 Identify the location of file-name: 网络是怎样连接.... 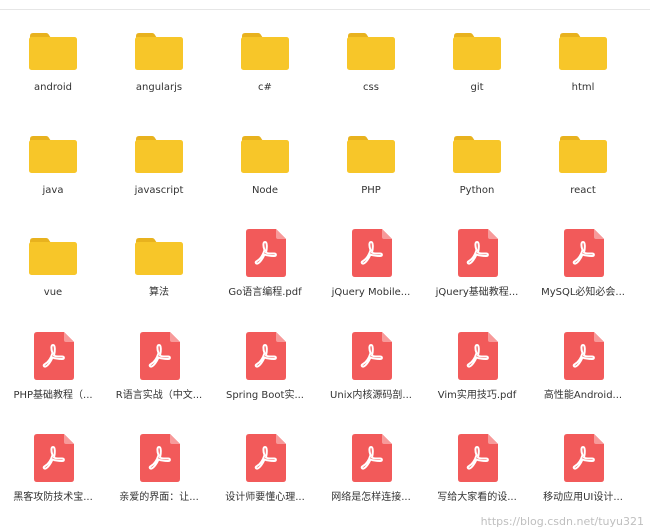
(371, 497).